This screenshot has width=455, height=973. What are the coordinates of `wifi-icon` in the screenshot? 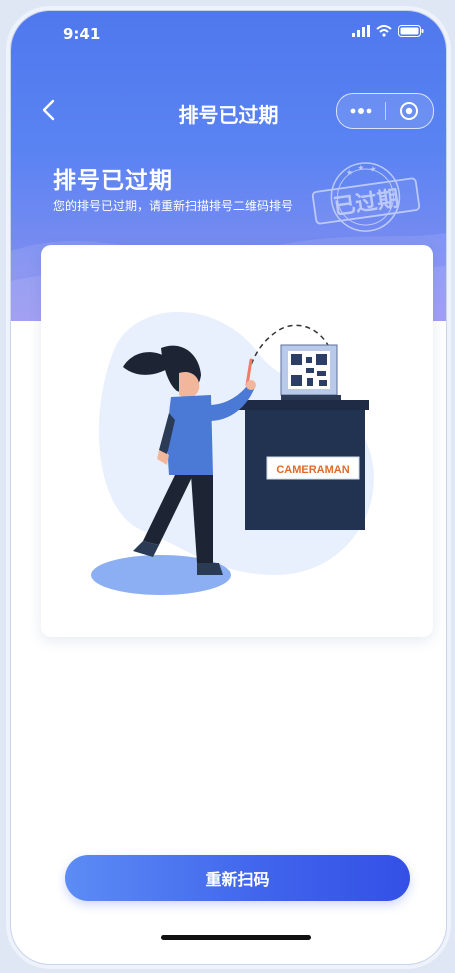 It's located at (384, 31).